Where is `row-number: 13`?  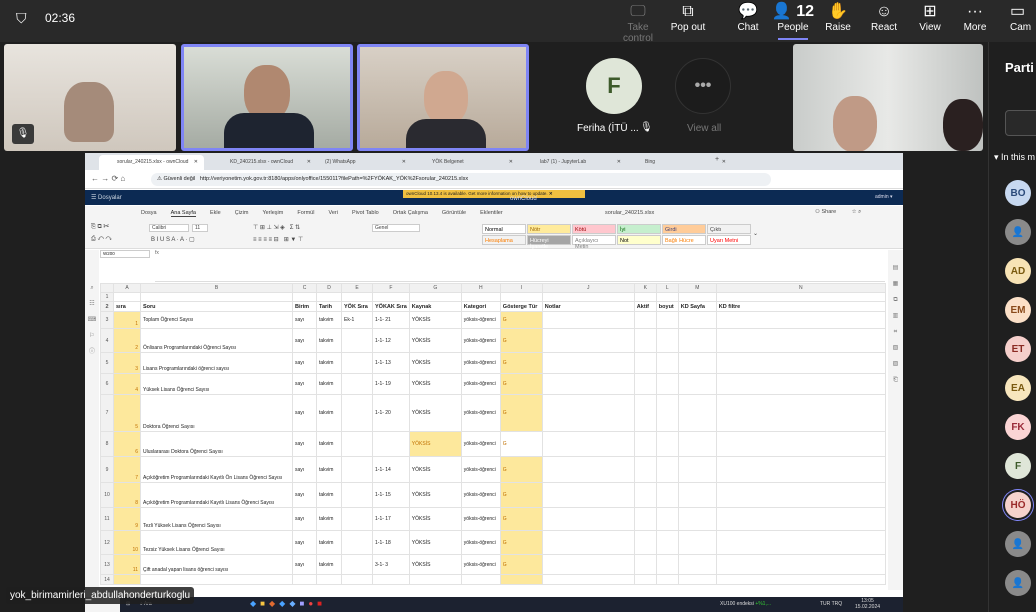 row-number: 13 is located at coordinates (107, 564).